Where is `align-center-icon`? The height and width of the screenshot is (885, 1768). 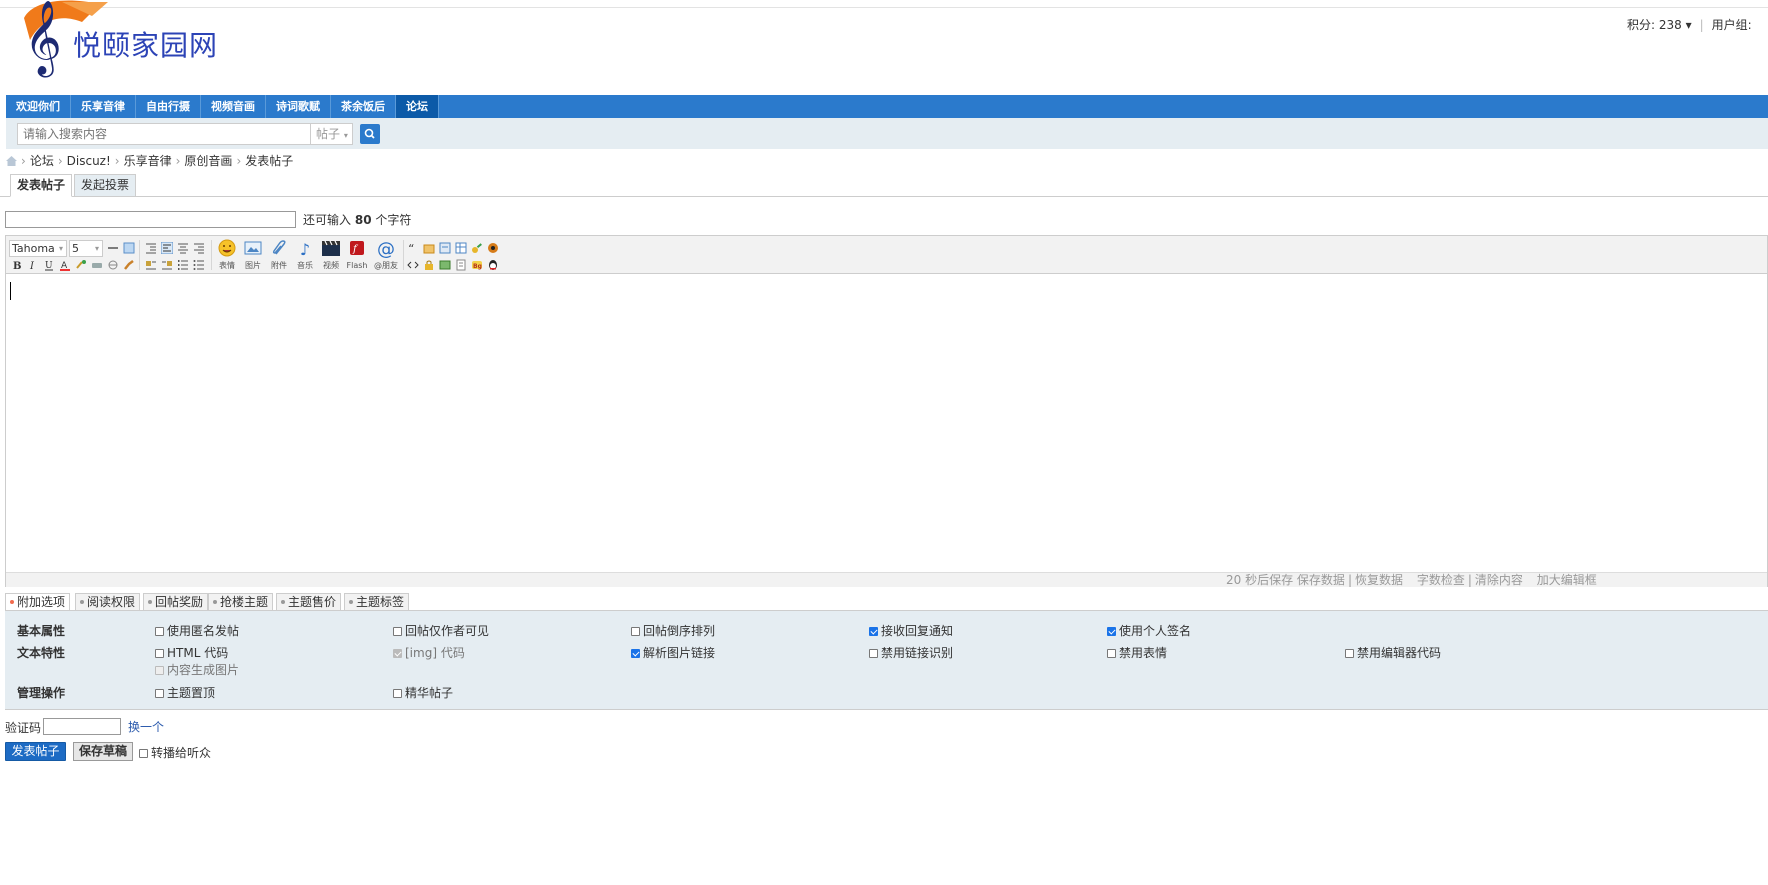
align-center-icon is located at coordinates (183, 248).